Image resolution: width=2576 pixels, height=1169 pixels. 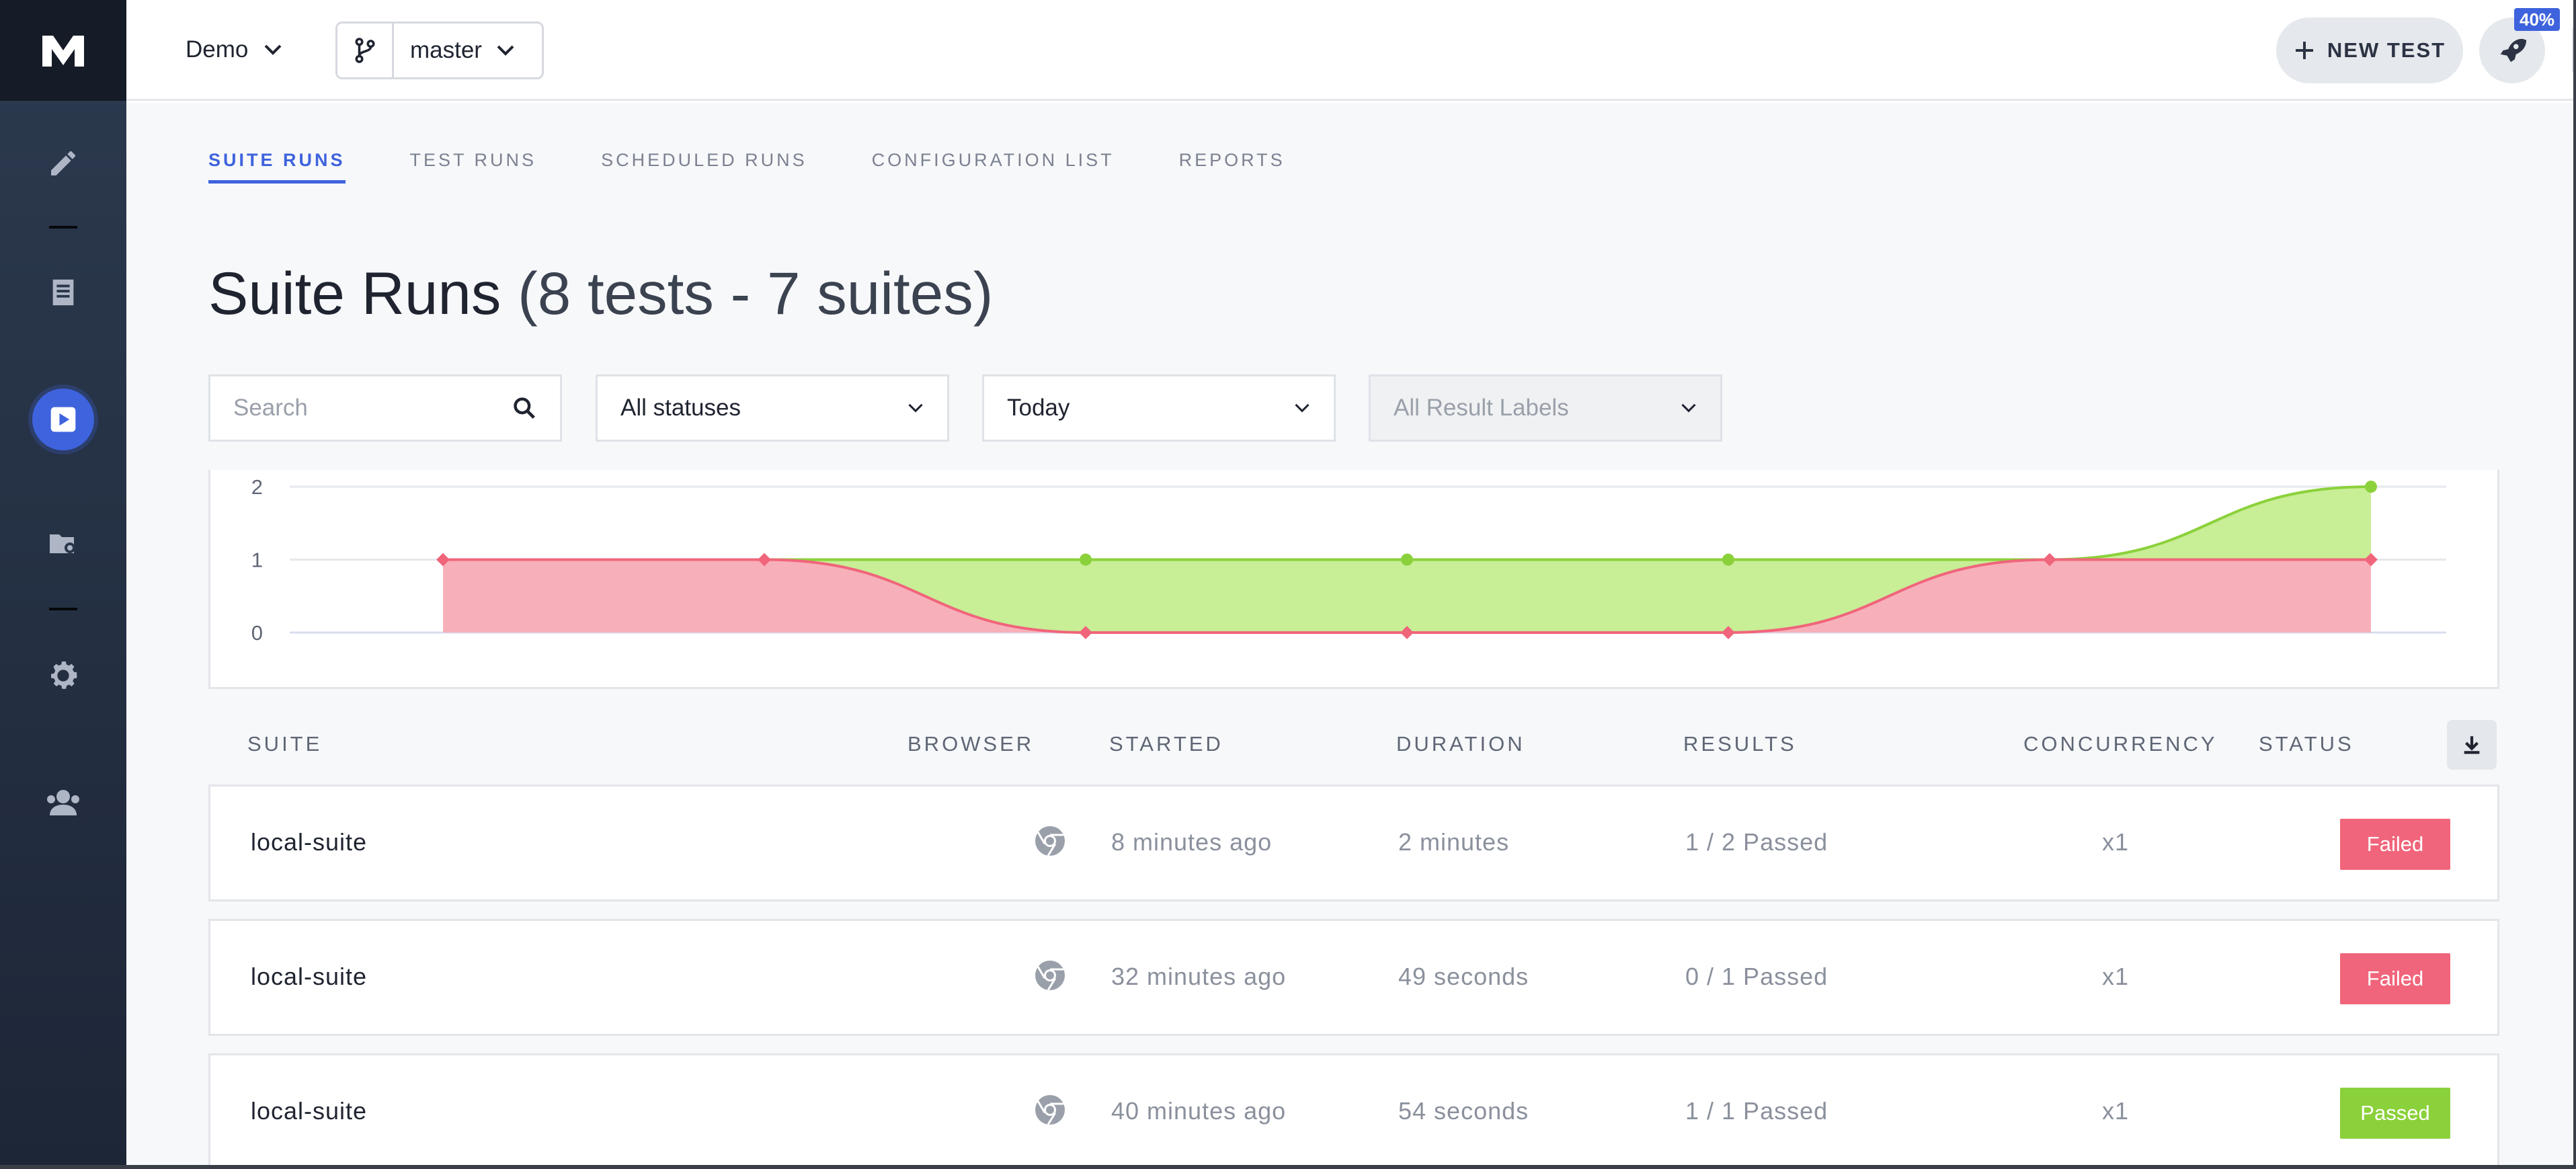 What do you see at coordinates (1166, 744) in the screenshot?
I see `column-header-started: STARTED` at bounding box center [1166, 744].